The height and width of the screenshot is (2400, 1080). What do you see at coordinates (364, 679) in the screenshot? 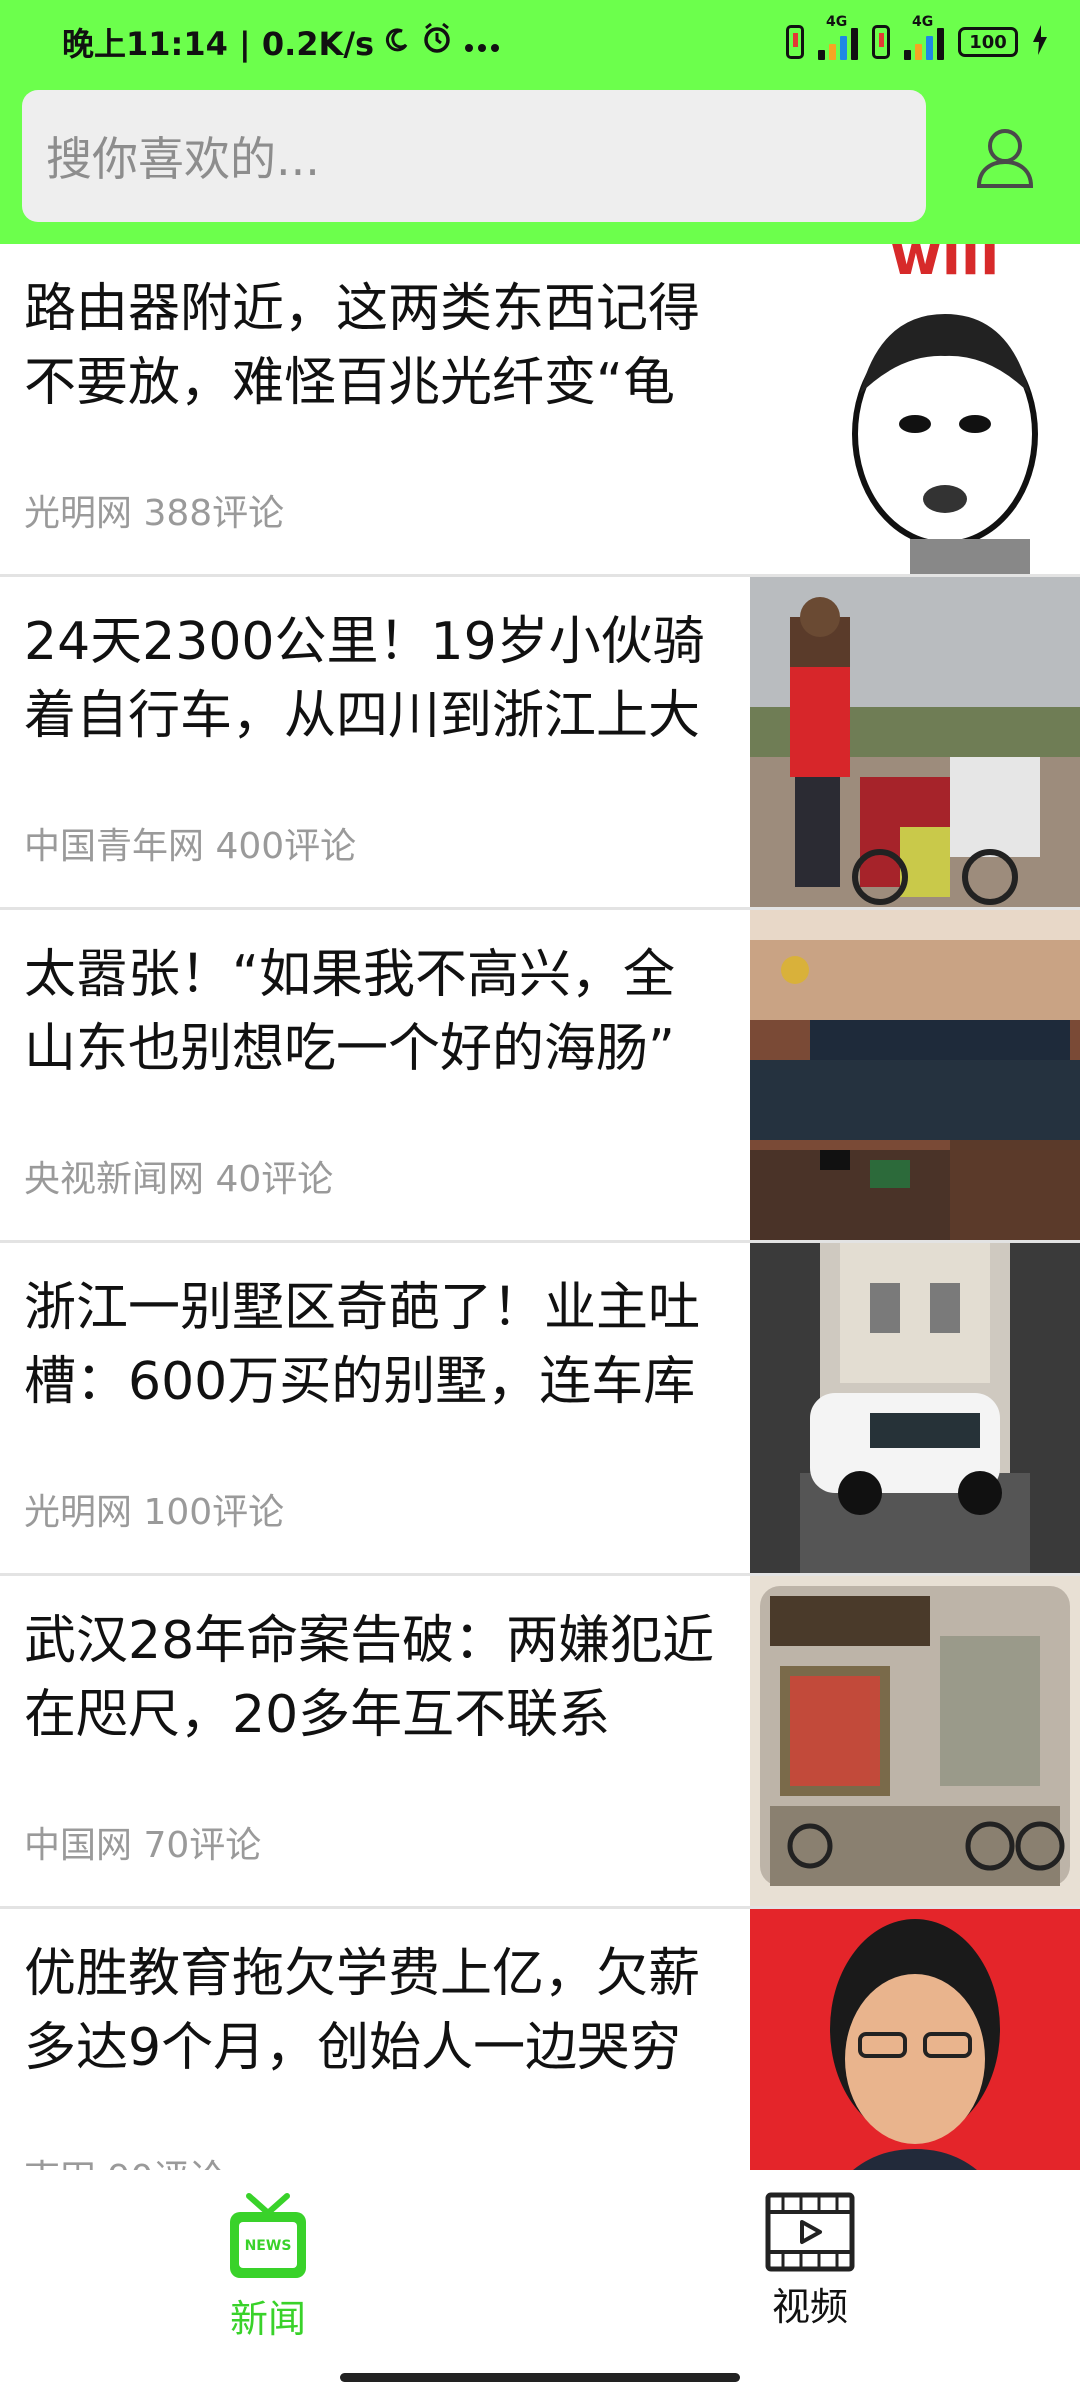
I see `news-title: 24天2300公里！19岁小伙骑着自行车，从四川到浙江上大` at bounding box center [364, 679].